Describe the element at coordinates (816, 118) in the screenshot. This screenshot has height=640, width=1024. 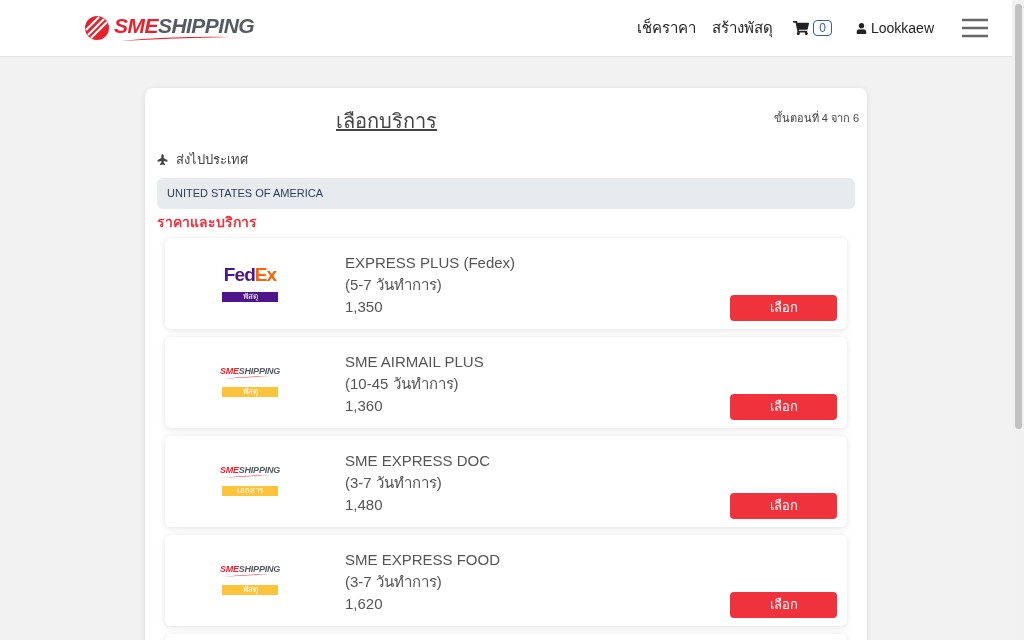
I see `step-indicator: ขั้นตอนที่ 4 จาก 6` at that location.